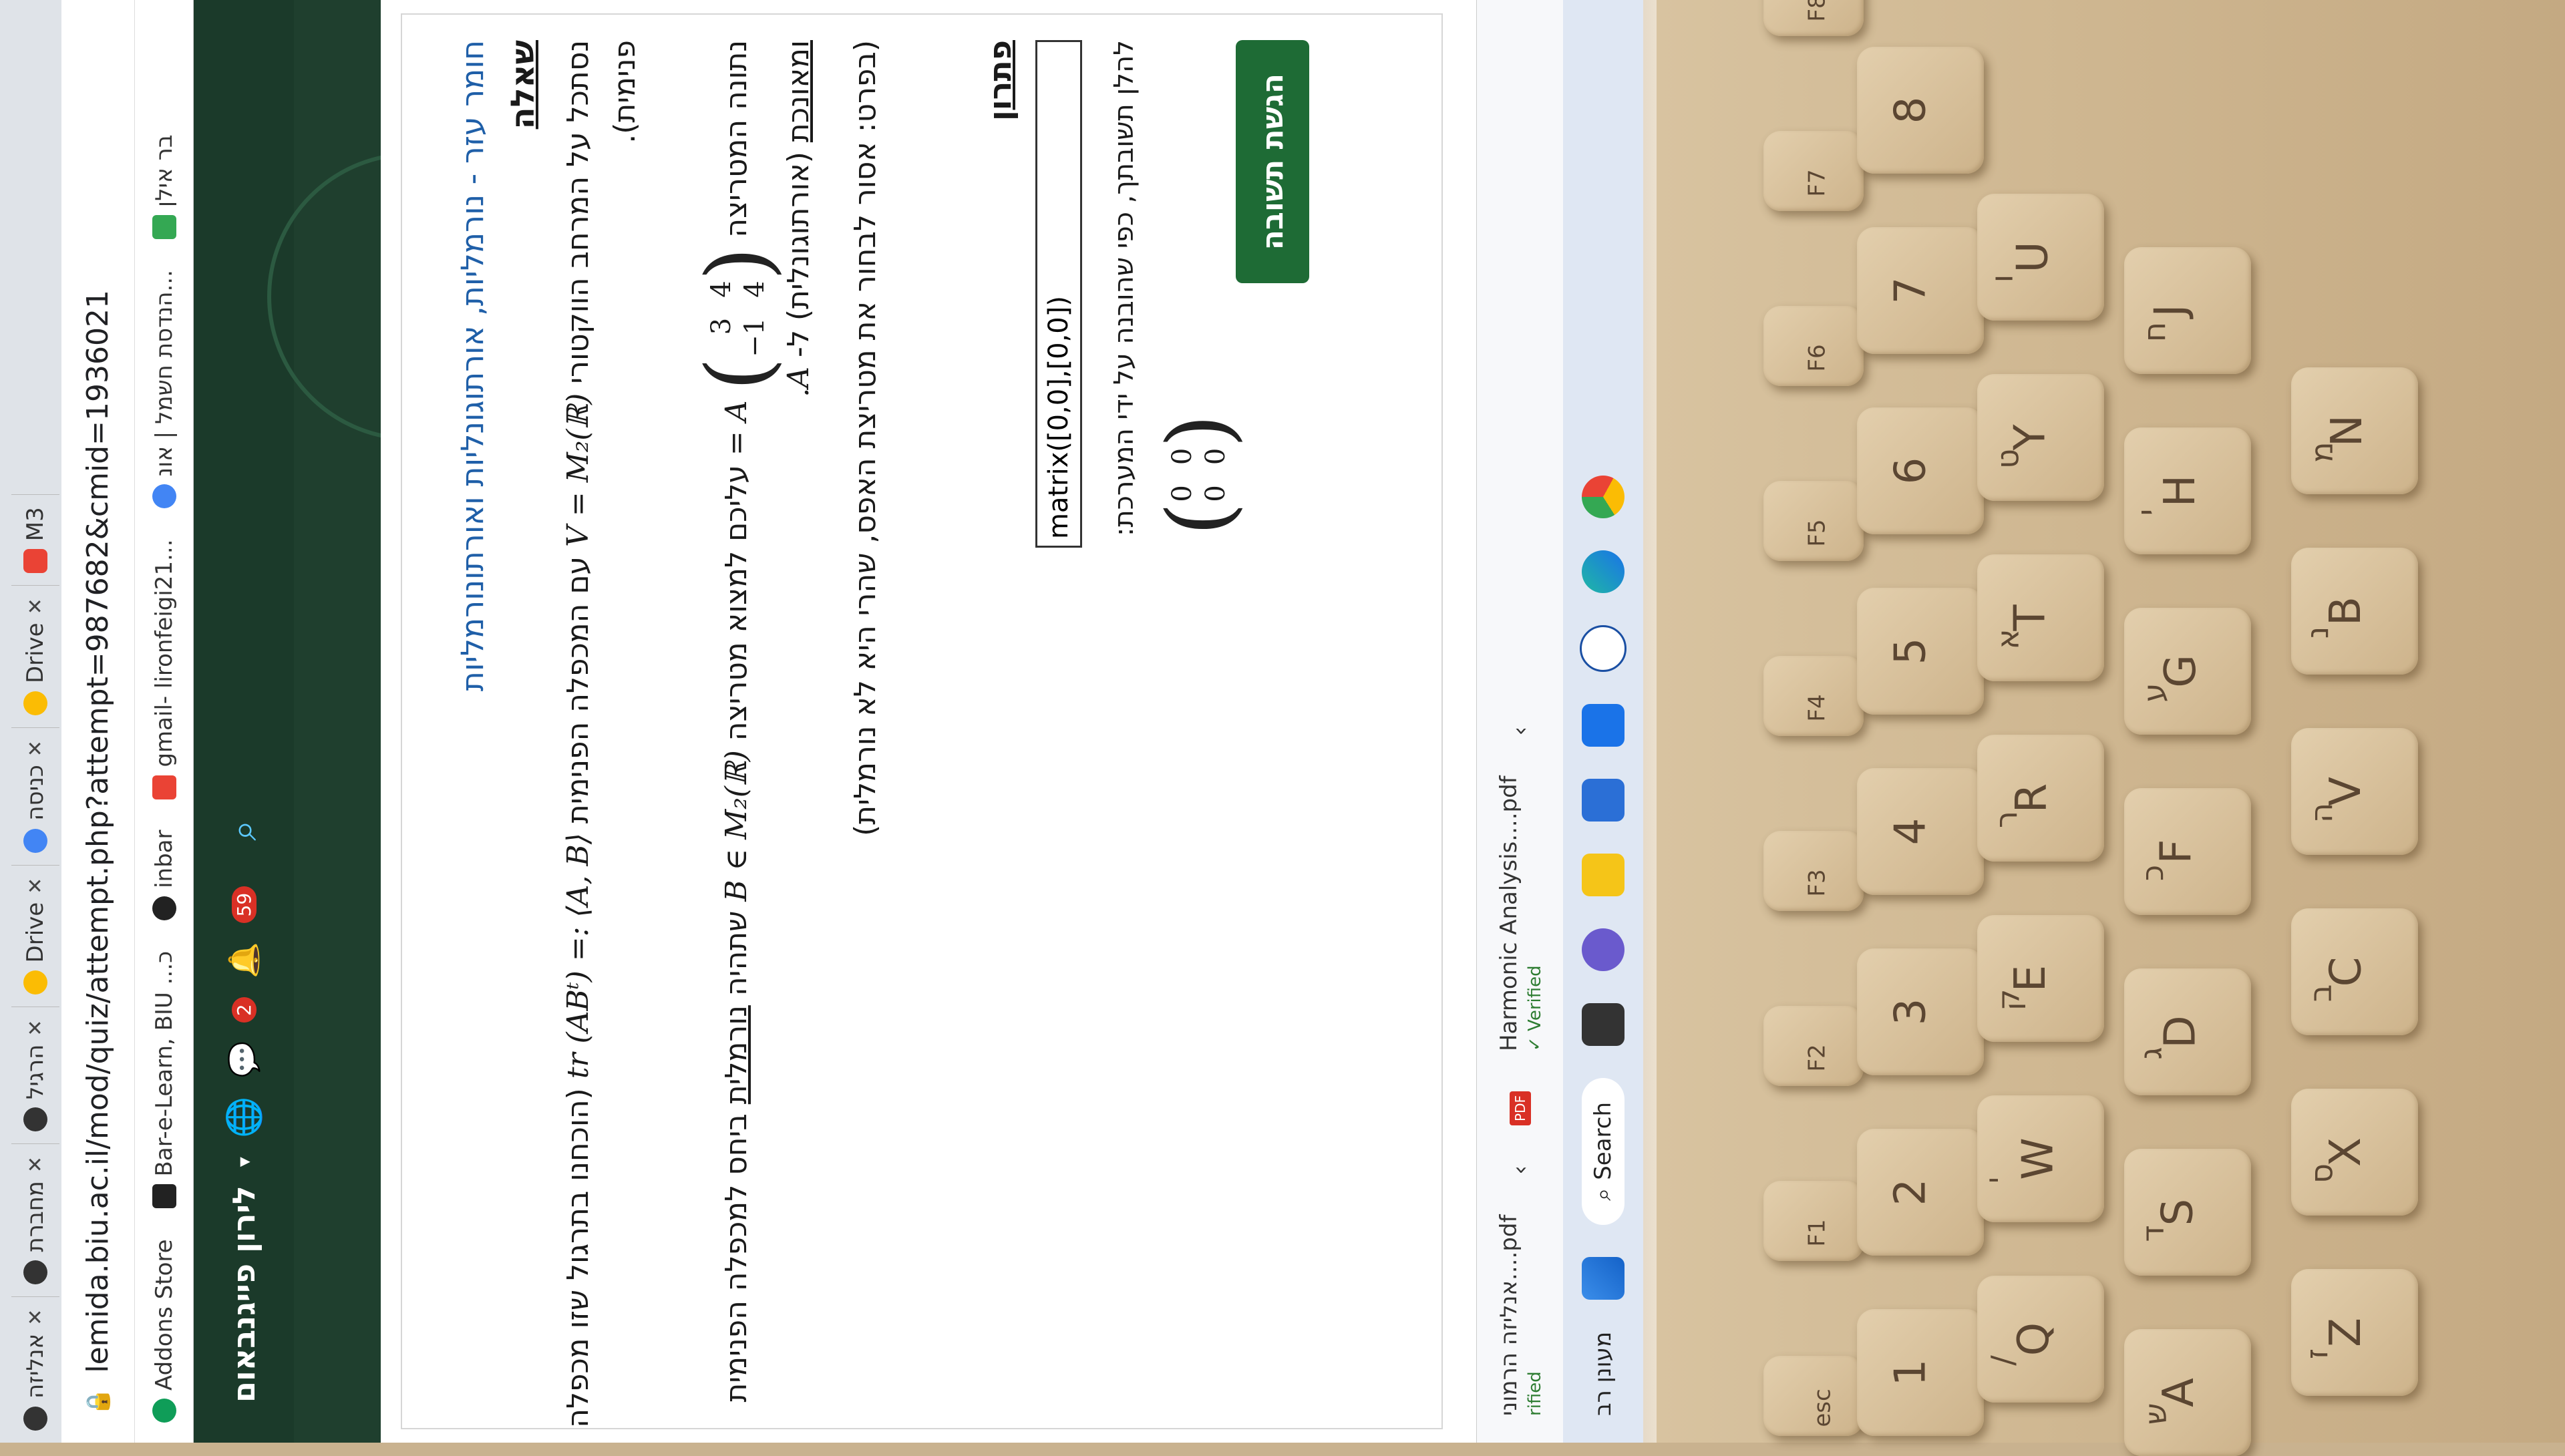 Image resolution: width=2565 pixels, height=1456 pixels. Describe the element at coordinates (35, 540) in the screenshot. I see `tab-youtube: M3` at that location.